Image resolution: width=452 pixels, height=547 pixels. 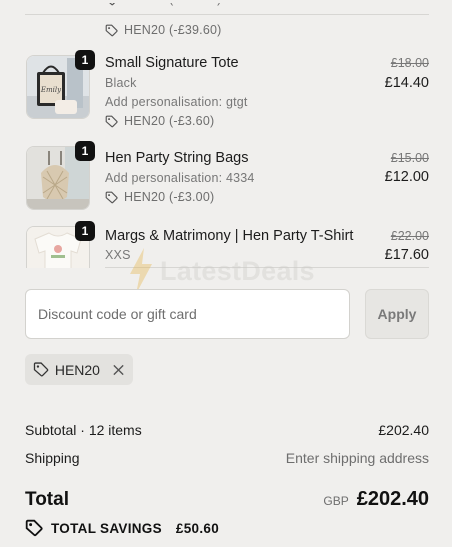 I want to click on item-name: Small Signature Tote, so click(x=172, y=63).